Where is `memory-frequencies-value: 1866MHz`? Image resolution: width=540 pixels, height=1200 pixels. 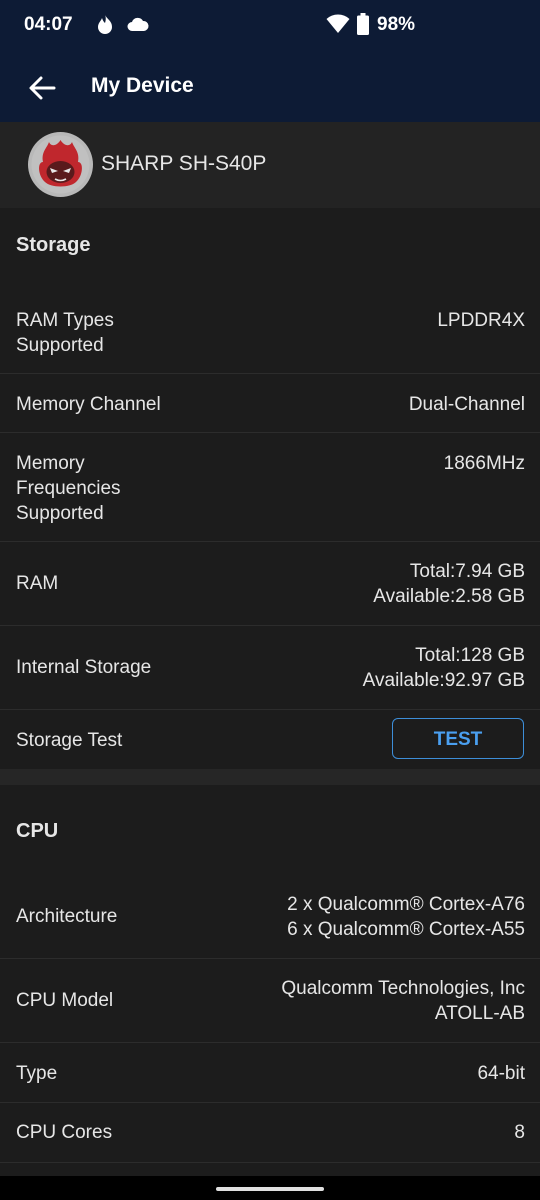
memory-frequencies-value: 1866MHz is located at coordinates (484, 463).